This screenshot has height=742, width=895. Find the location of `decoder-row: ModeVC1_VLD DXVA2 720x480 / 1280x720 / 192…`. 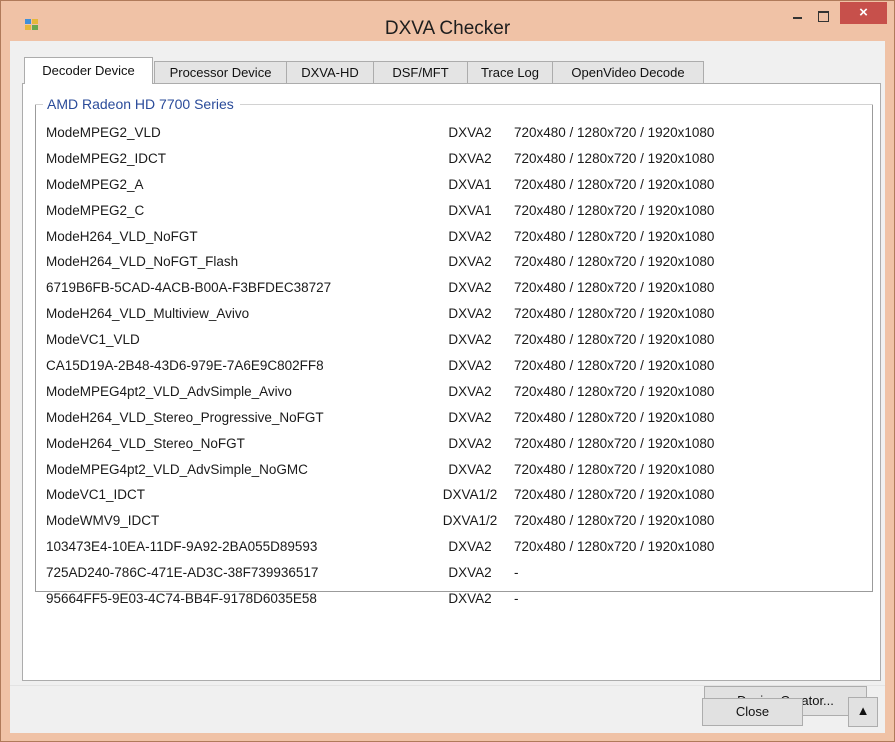

decoder-row: ModeVC1_VLD DXVA2 720x480 / 1280x720 / 192… is located at coordinates (453, 343).